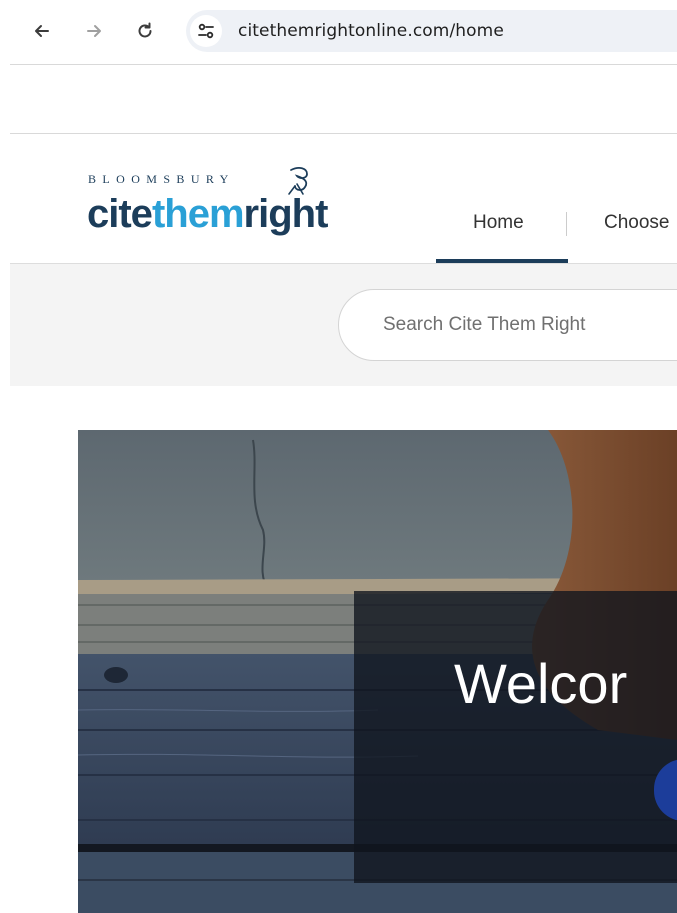 Image resolution: width=677 pixels, height=913 pixels. I want to click on tune-icon, so click(206, 31).